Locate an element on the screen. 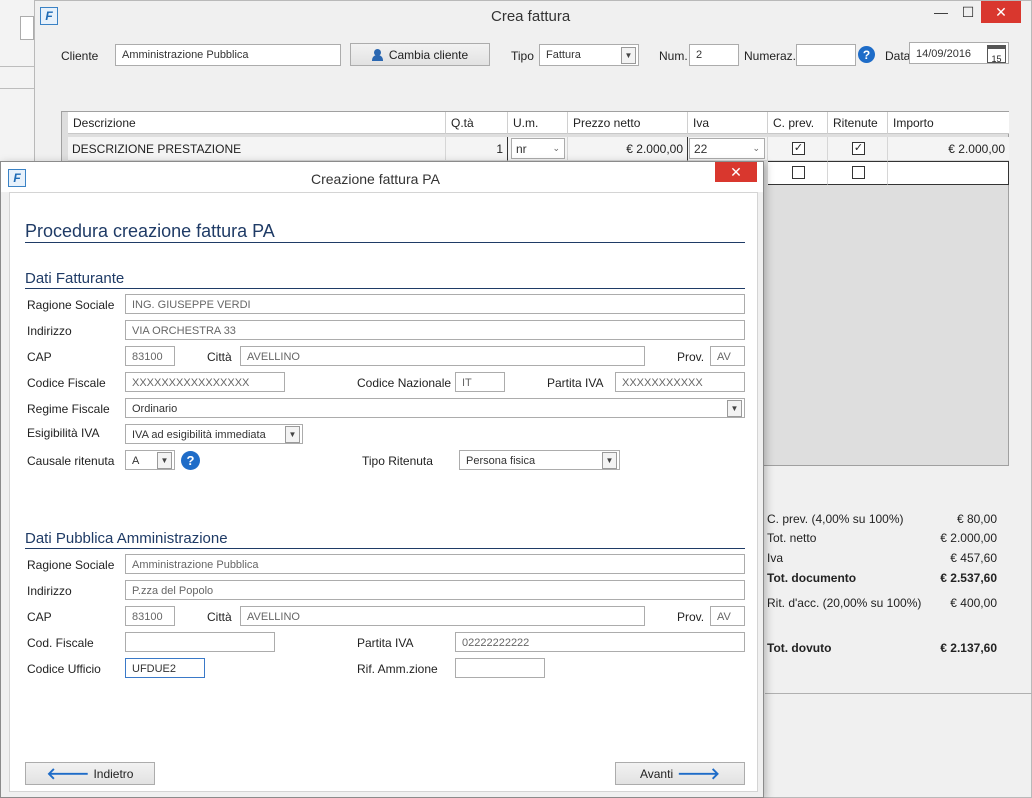  codice-ufficio-input: UFDUE2 is located at coordinates (165, 668).